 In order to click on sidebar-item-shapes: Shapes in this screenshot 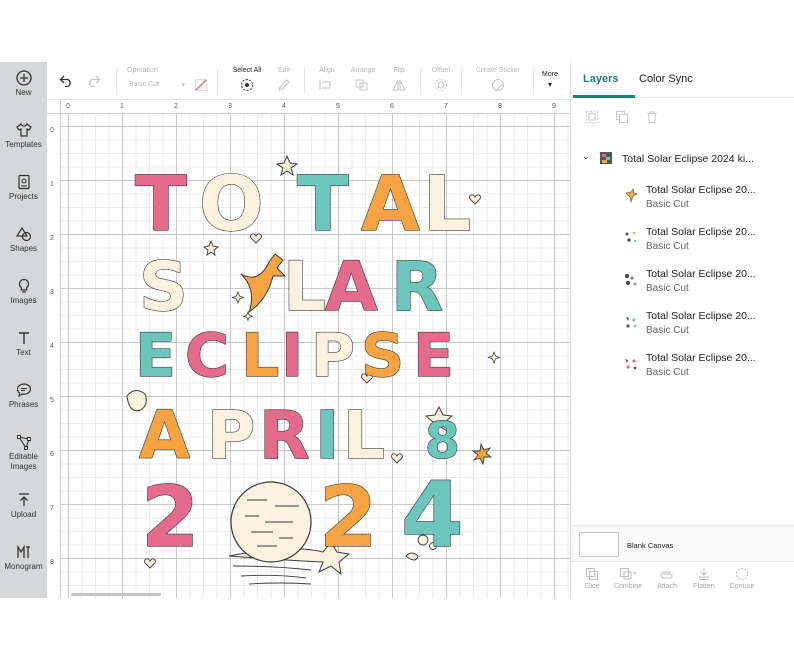, I will do `click(23, 244)`.